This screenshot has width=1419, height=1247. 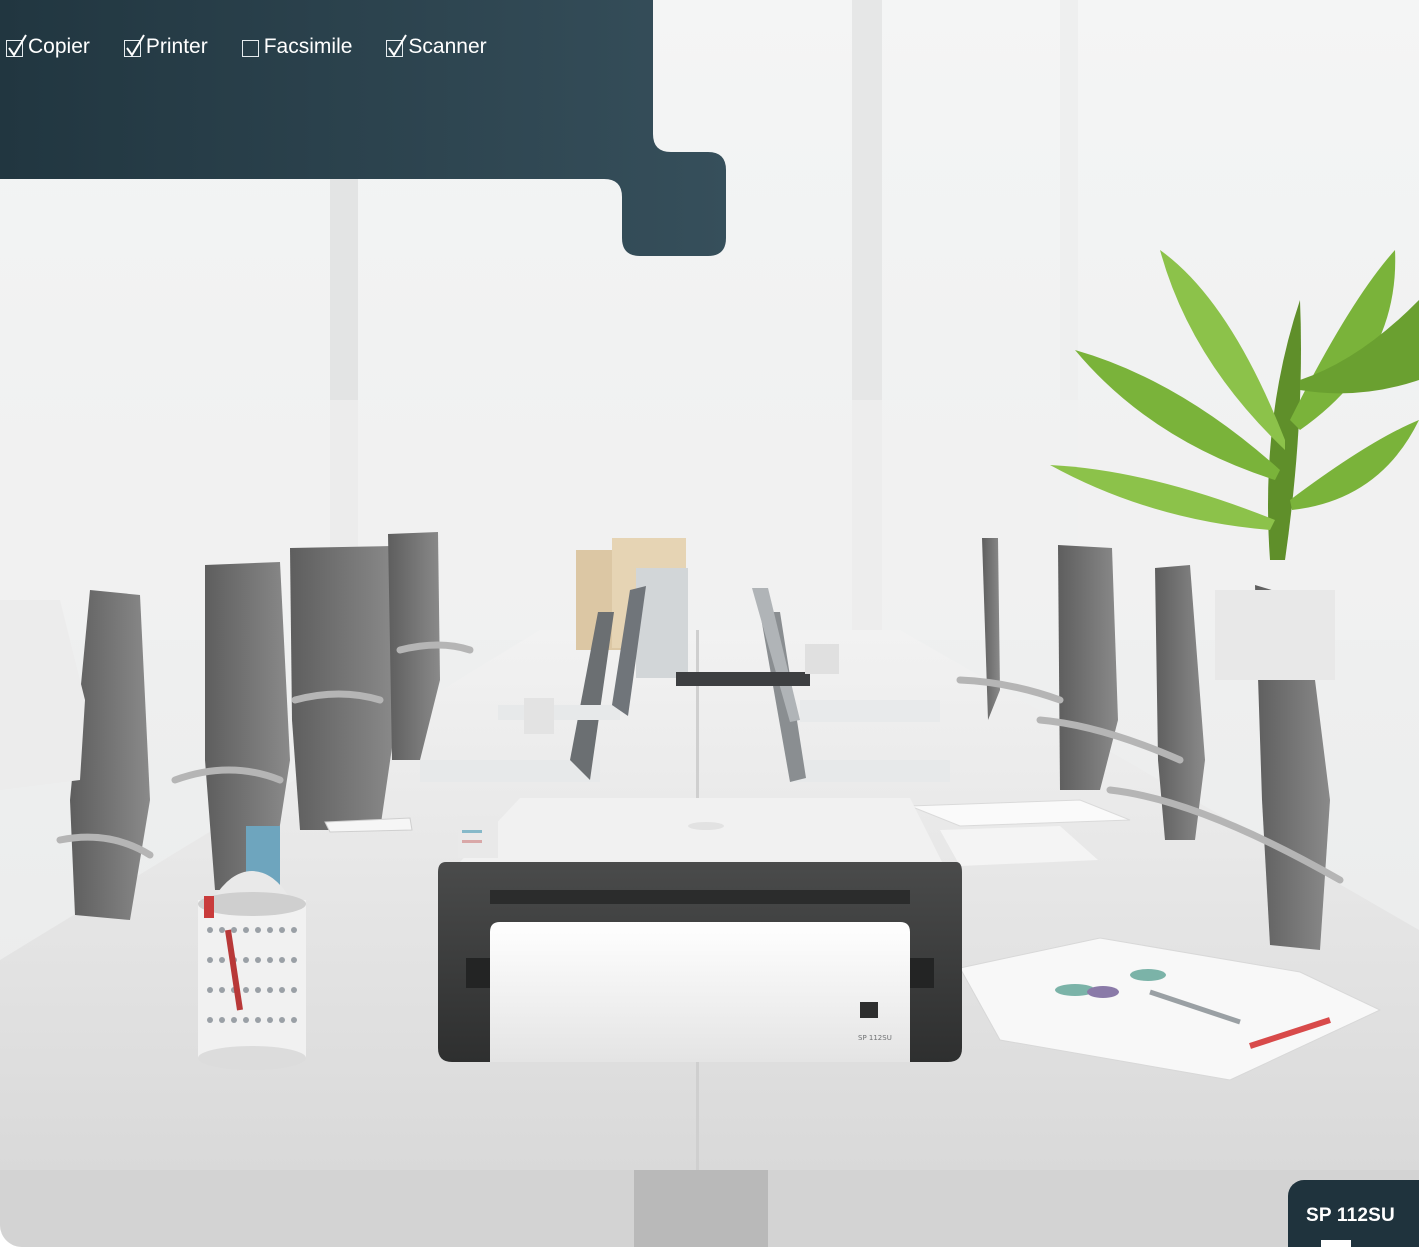 I want to click on feature-facsimile: Facsimile, so click(x=297, y=47).